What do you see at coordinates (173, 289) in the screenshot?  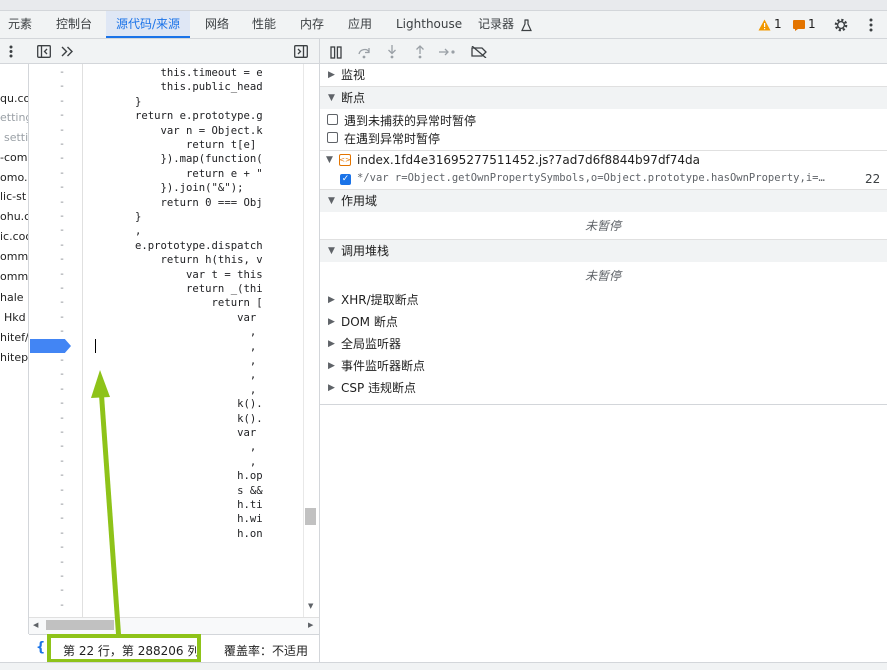 I see `code-line: return _(thi` at bounding box center [173, 289].